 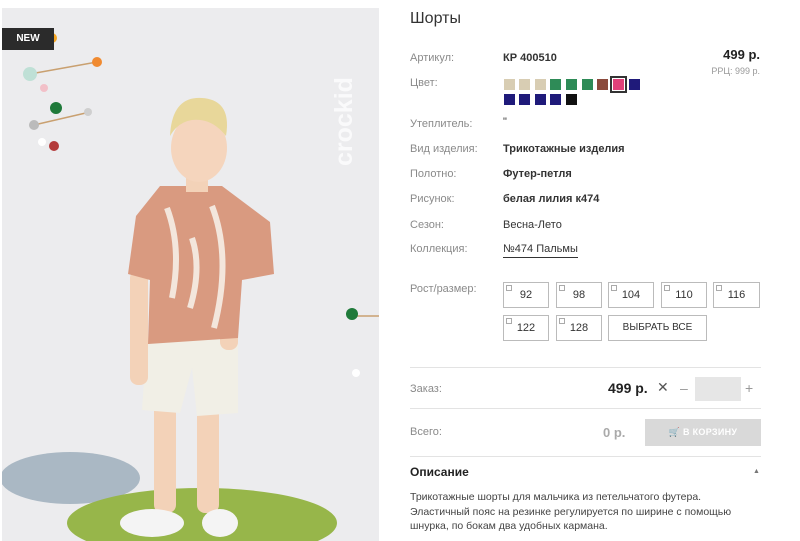 What do you see at coordinates (439, 249) in the screenshot?
I see `collection-label: Коллекция:` at bounding box center [439, 249].